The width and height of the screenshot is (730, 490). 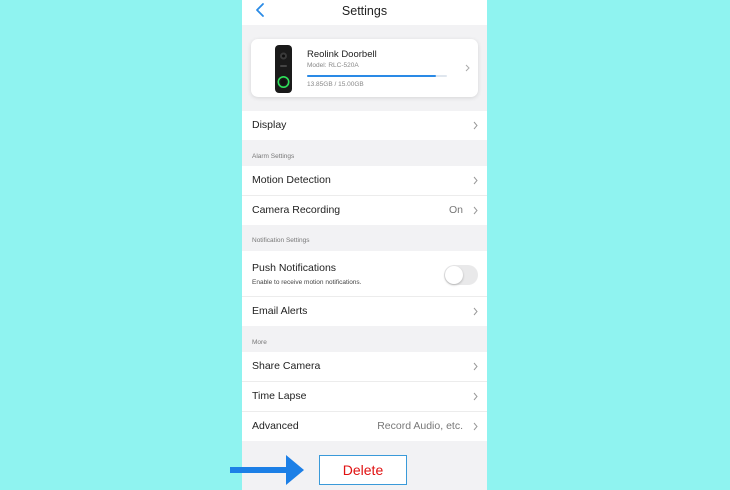 What do you see at coordinates (420, 426) in the screenshot?
I see `advanced-value: Record Audio, etc.` at bounding box center [420, 426].